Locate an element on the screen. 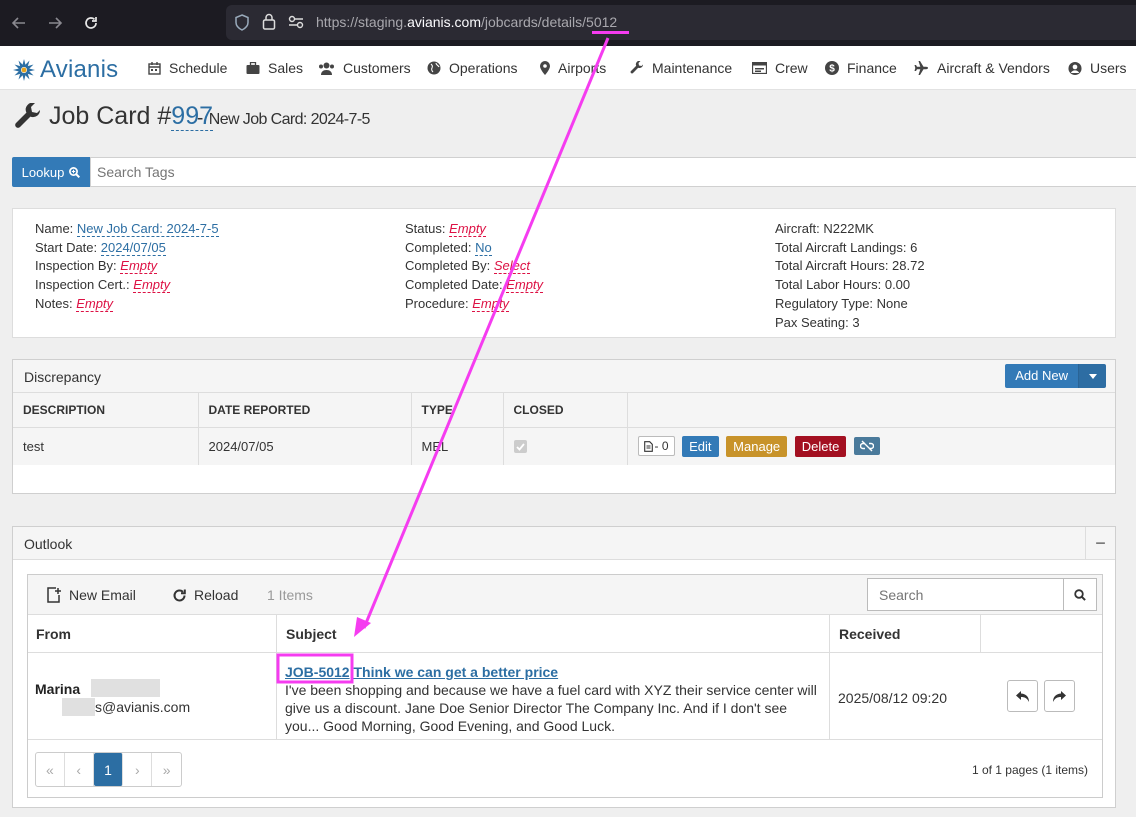 Image resolution: width=1136 pixels, height=817 pixels. wrench-icon is located at coordinates (28, 117).